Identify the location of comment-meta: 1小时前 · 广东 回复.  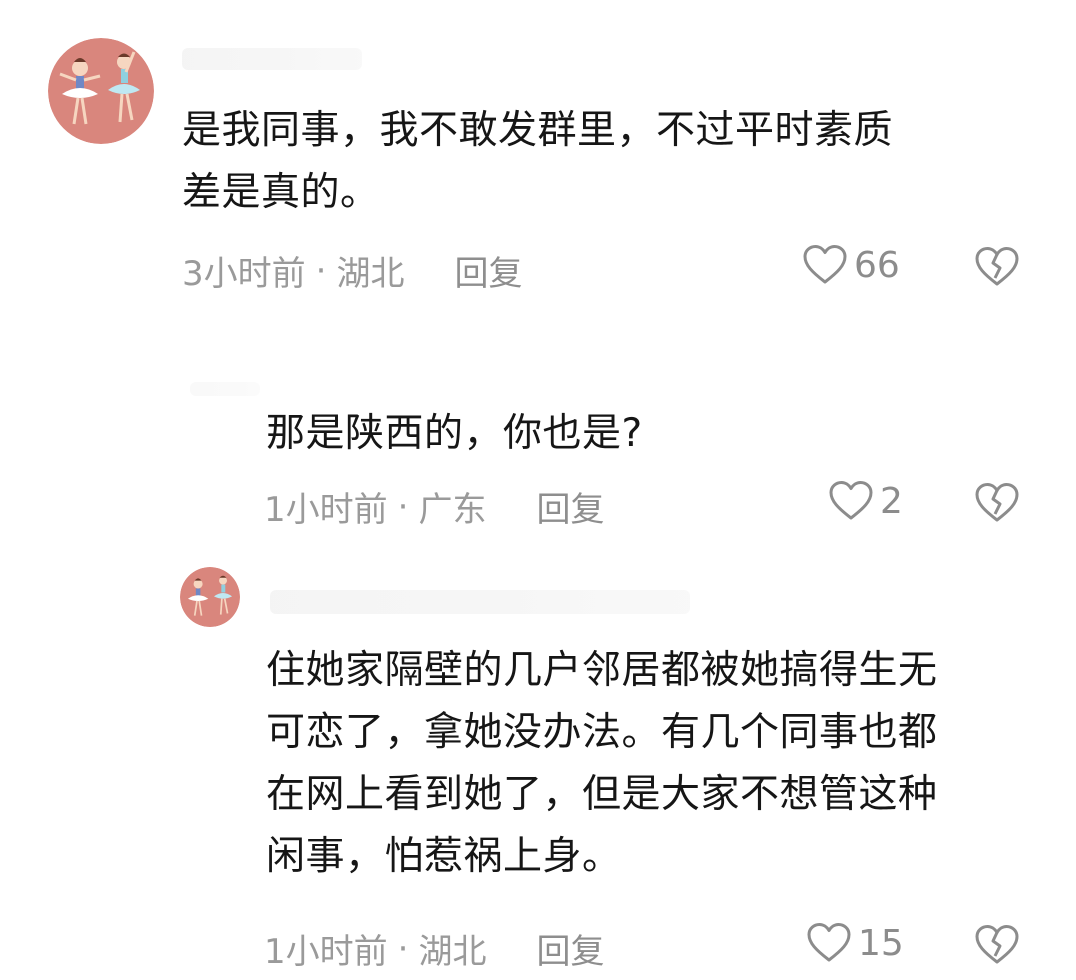
(434, 506).